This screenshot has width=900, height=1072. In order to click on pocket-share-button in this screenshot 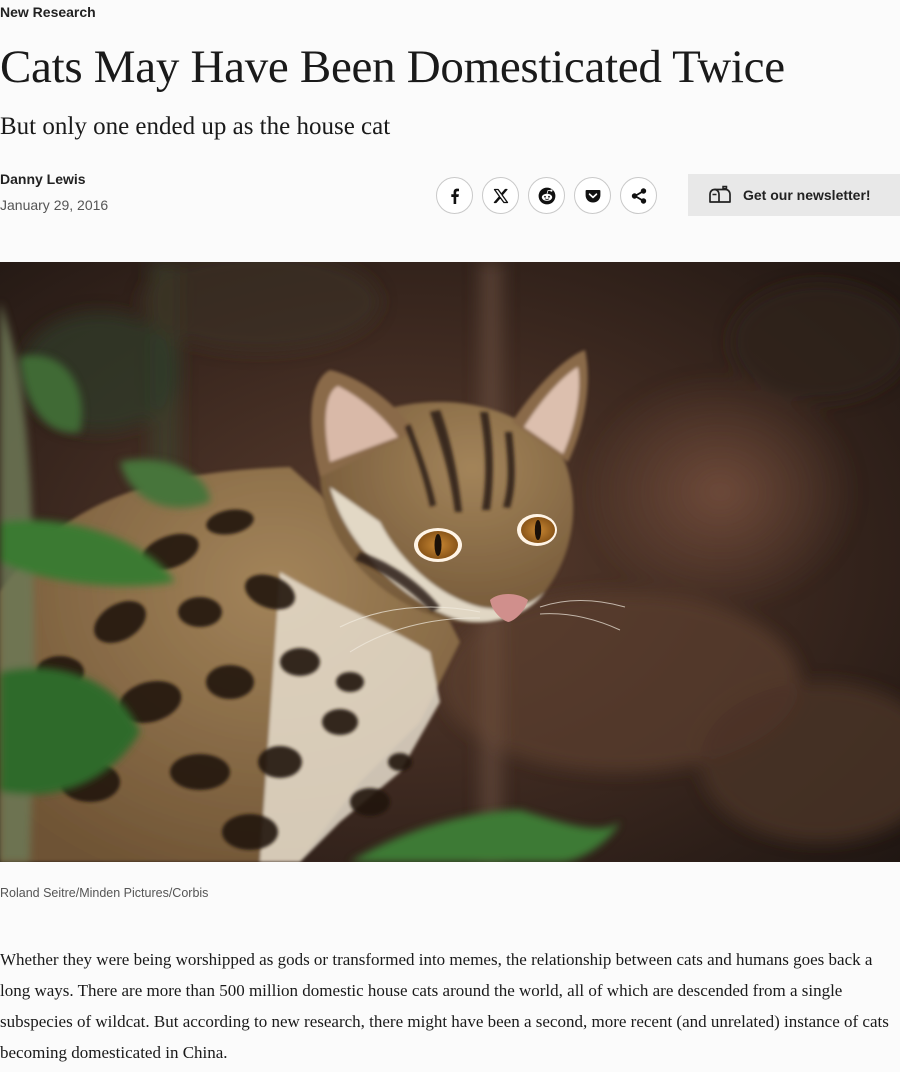, I will do `click(592, 195)`.